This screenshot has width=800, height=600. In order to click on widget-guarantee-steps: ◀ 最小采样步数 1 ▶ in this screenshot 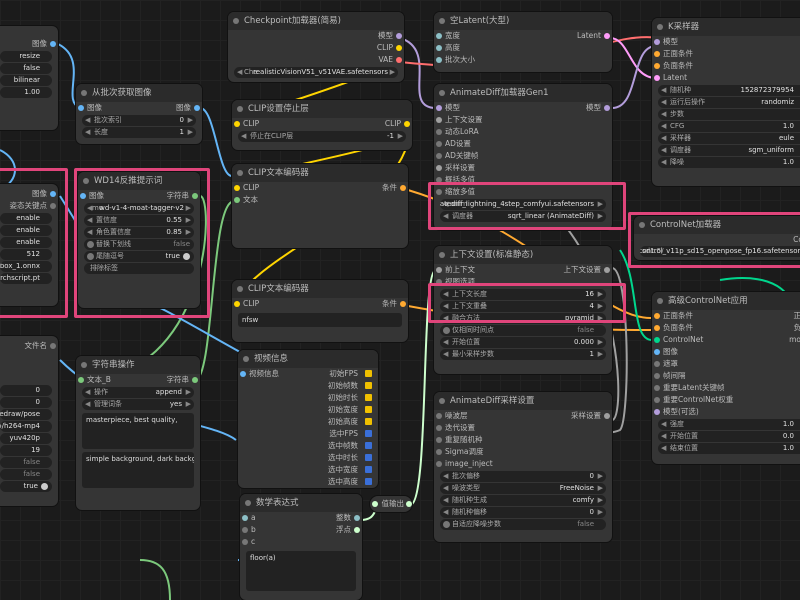, I will do `click(523, 354)`.